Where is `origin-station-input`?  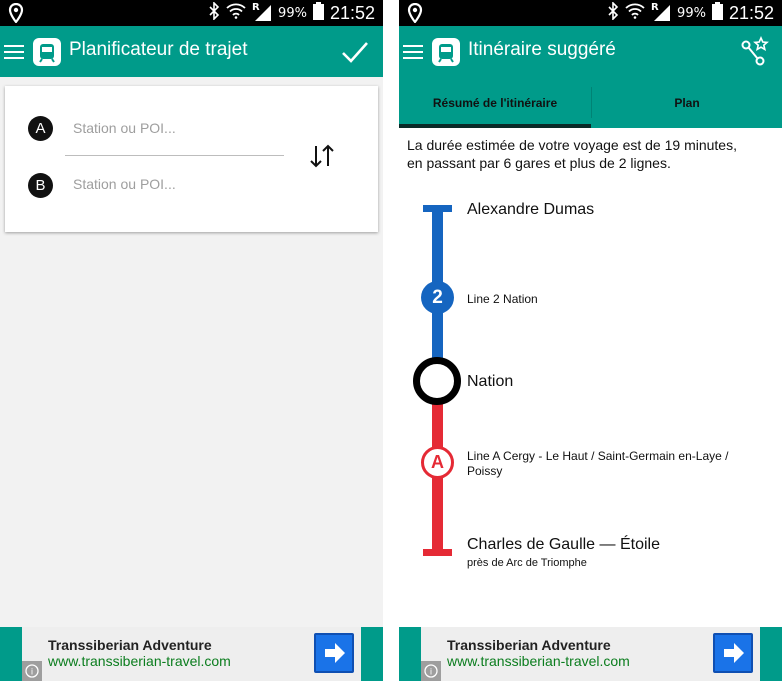 origin-station-input is located at coordinates (173, 128).